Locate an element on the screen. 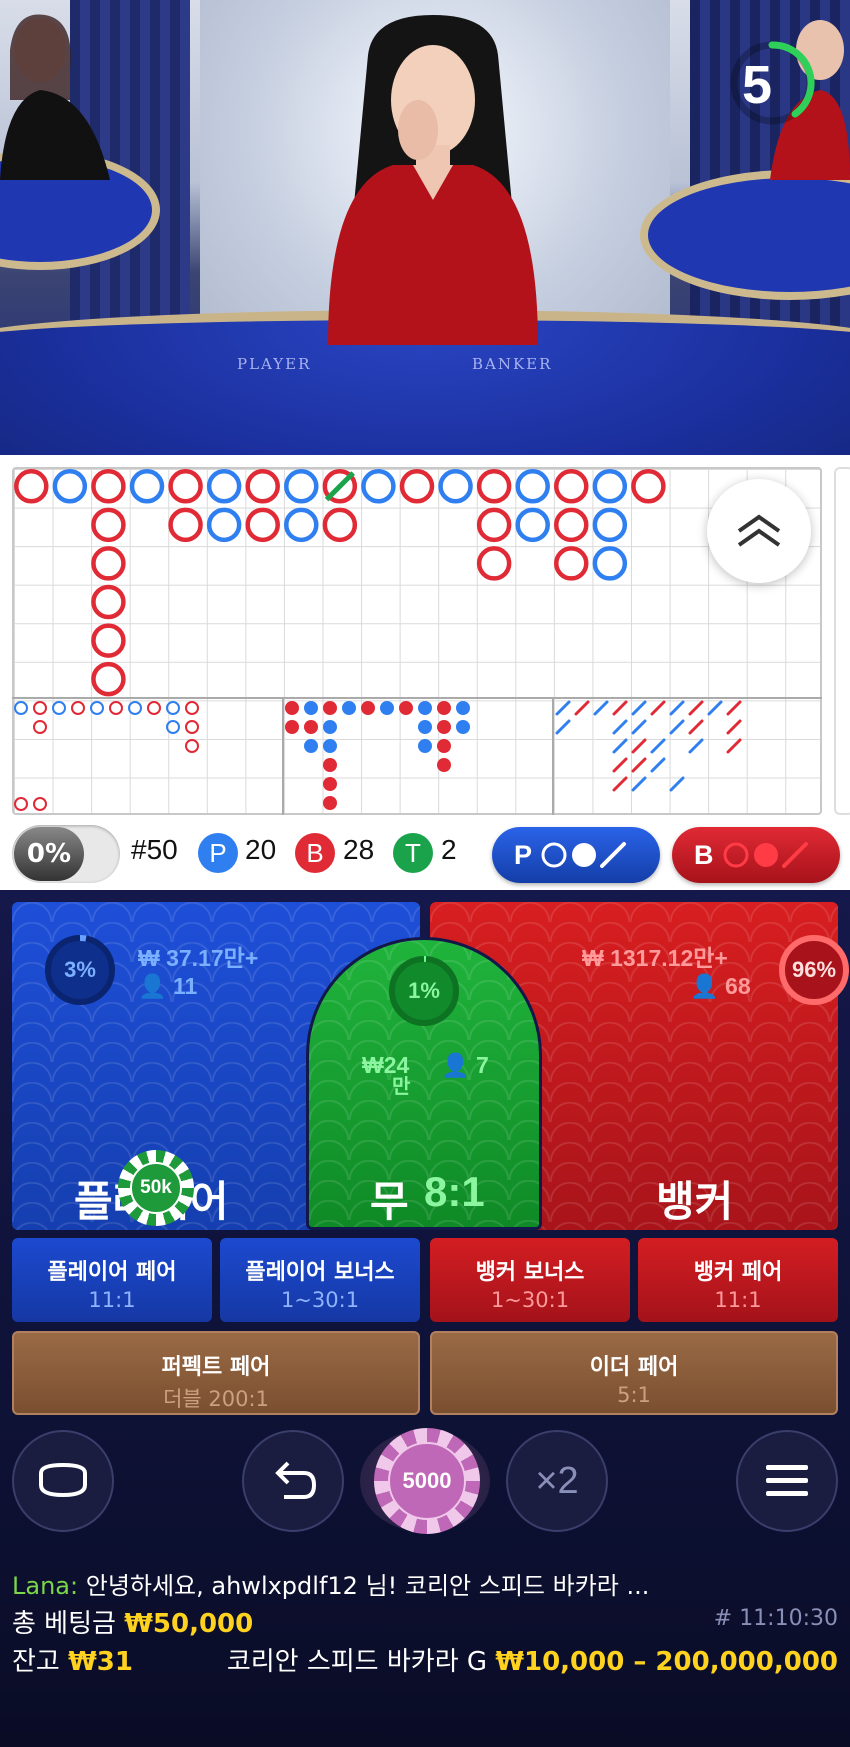 The height and width of the screenshot is (1747, 850). chevron-double-up-icon is located at coordinates (759, 530).